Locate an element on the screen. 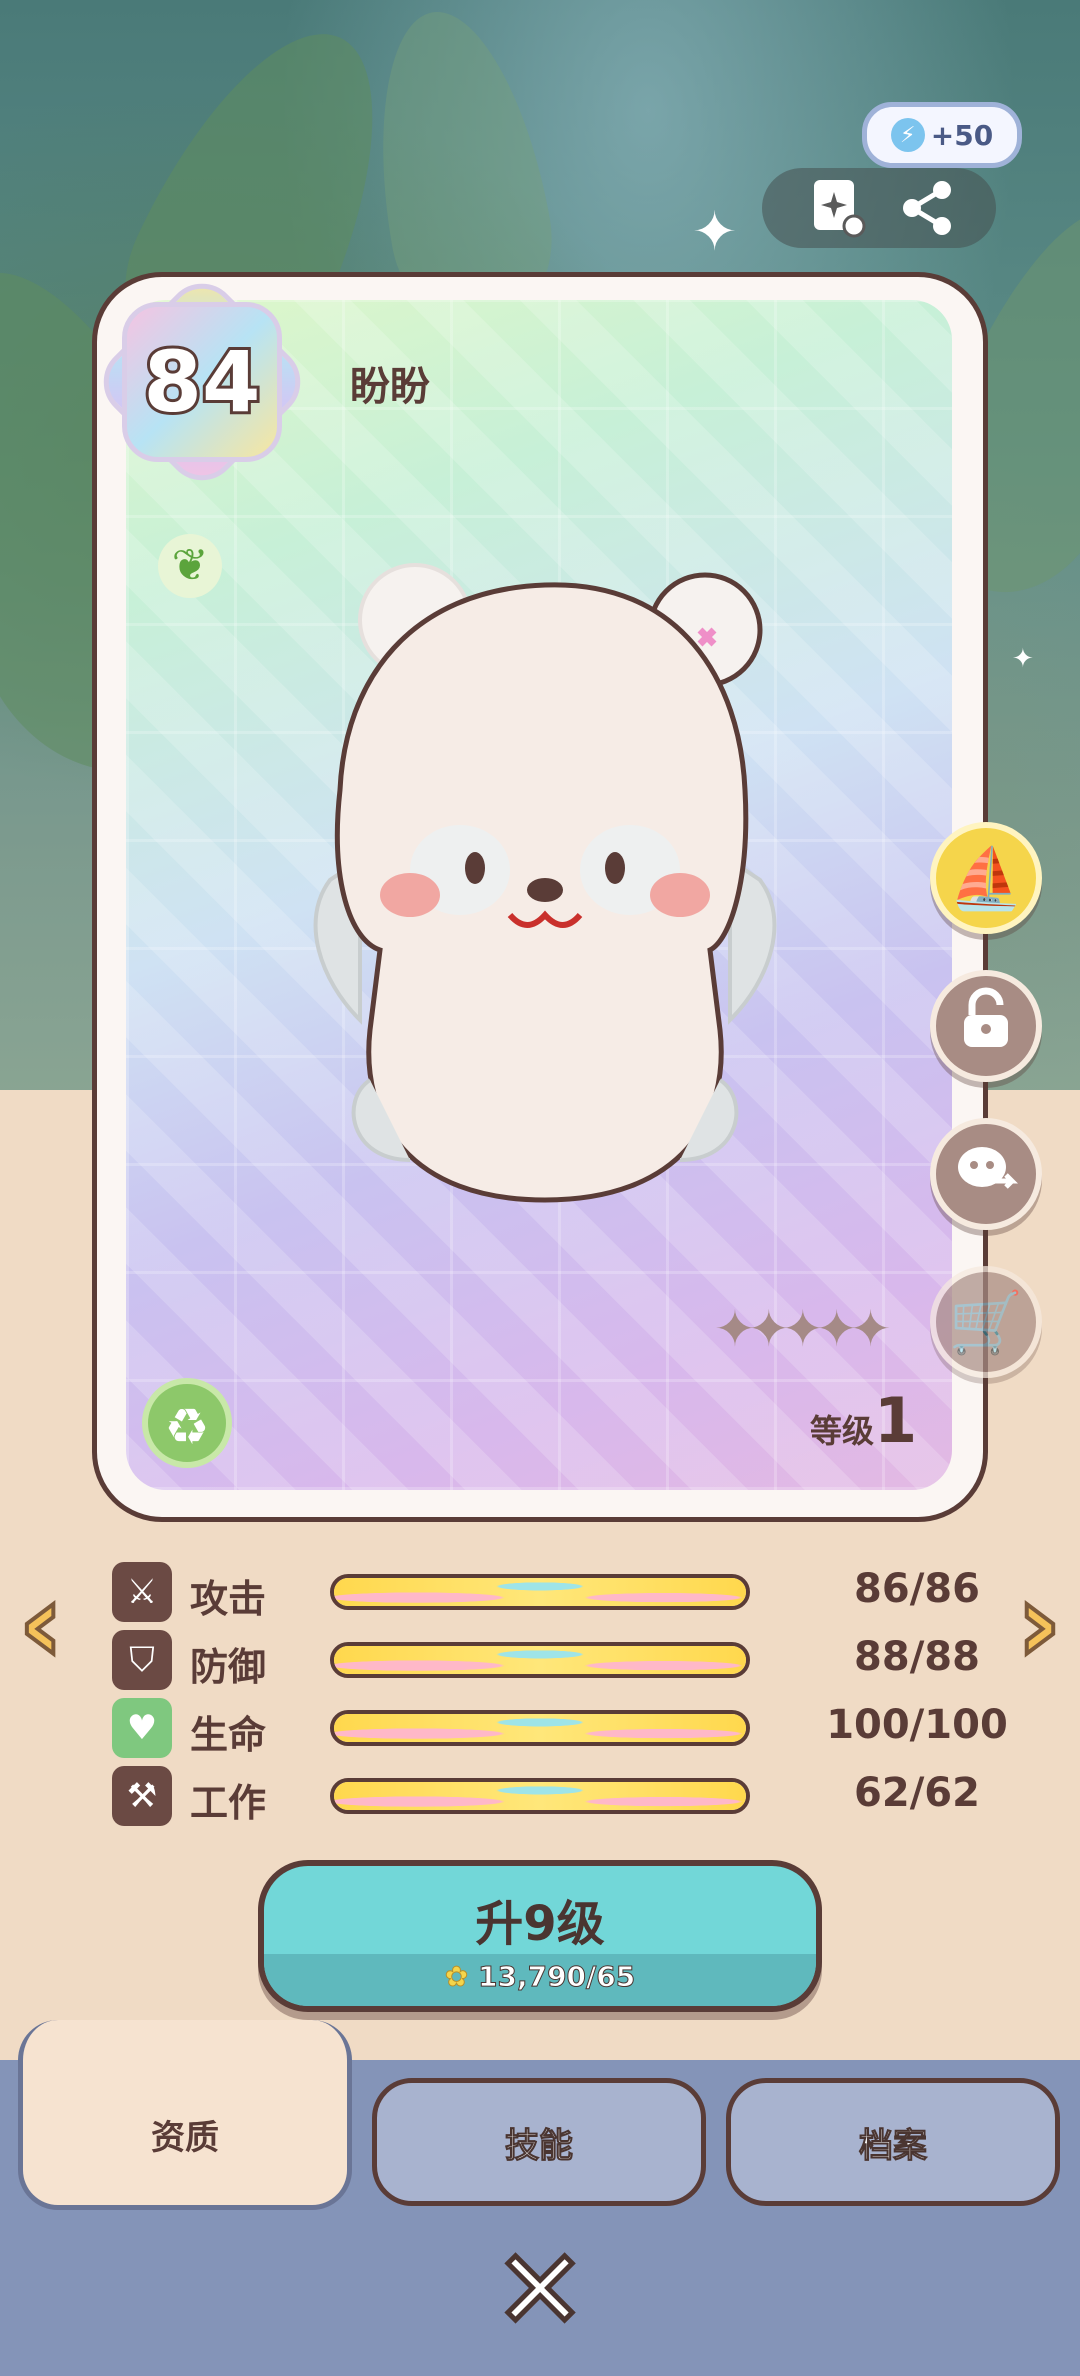 The height and width of the screenshot is (2376, 1080). rank-badge: 84 is located at coordinates (202, 382).